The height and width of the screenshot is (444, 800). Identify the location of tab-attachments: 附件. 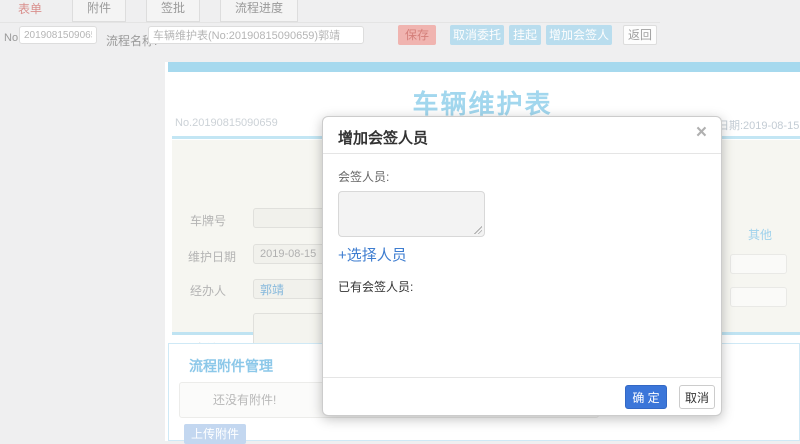
(99, 11).